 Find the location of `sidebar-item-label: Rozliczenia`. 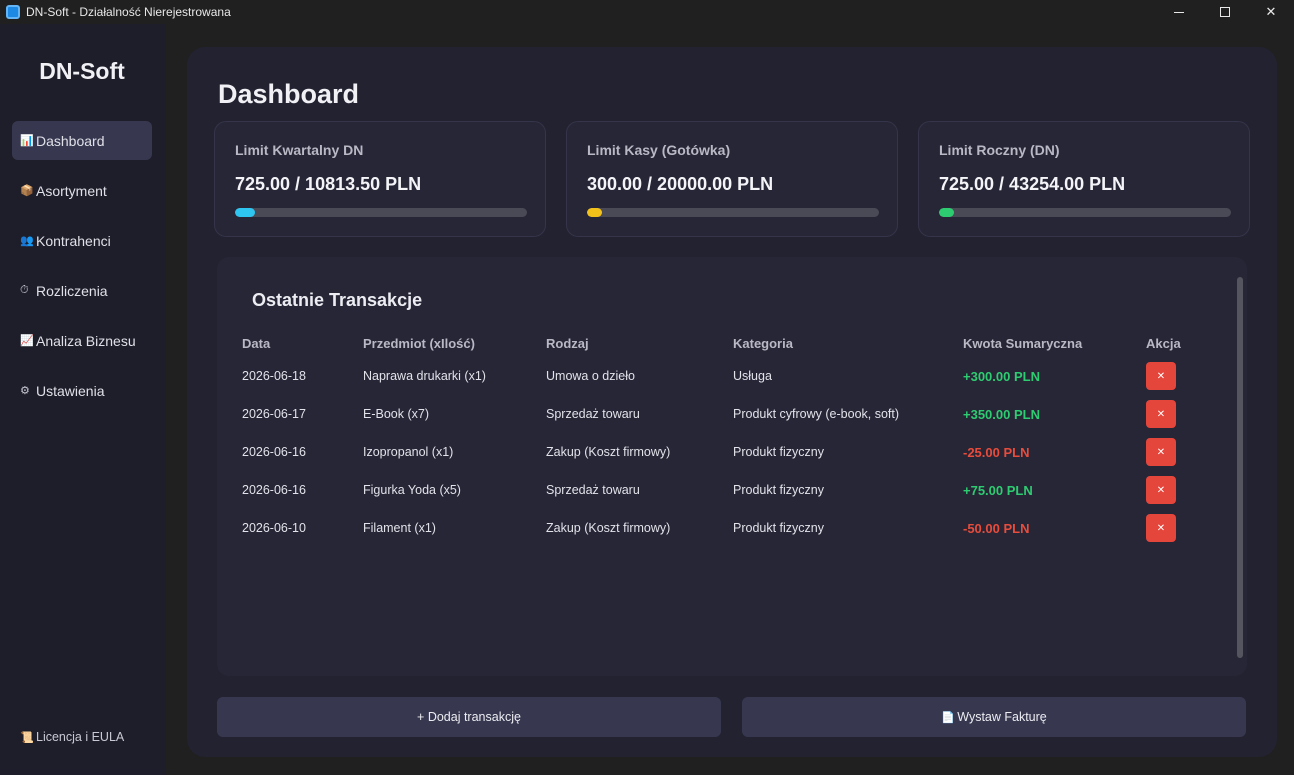

sidebar-item-label: Rozliczenia is located at coordinates (72, 290).